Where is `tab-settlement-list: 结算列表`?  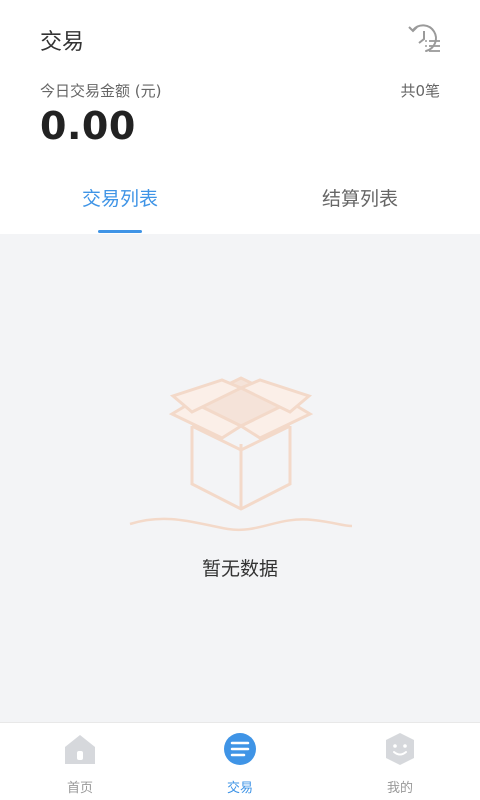 tab-settlement-list: 结算列表 is located at coordinates (360, 202).